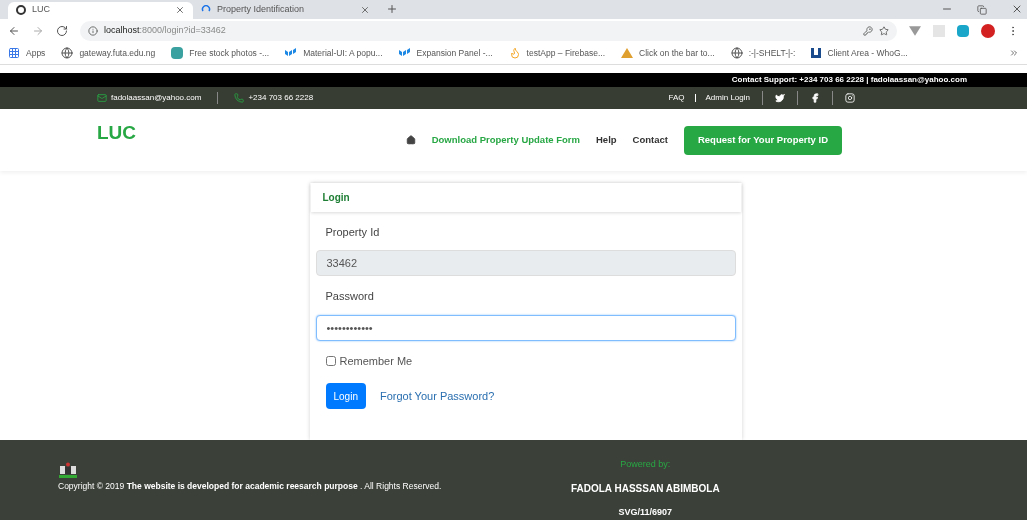  I want to click on author-id: SVG/11/6907, so click(645, 513).